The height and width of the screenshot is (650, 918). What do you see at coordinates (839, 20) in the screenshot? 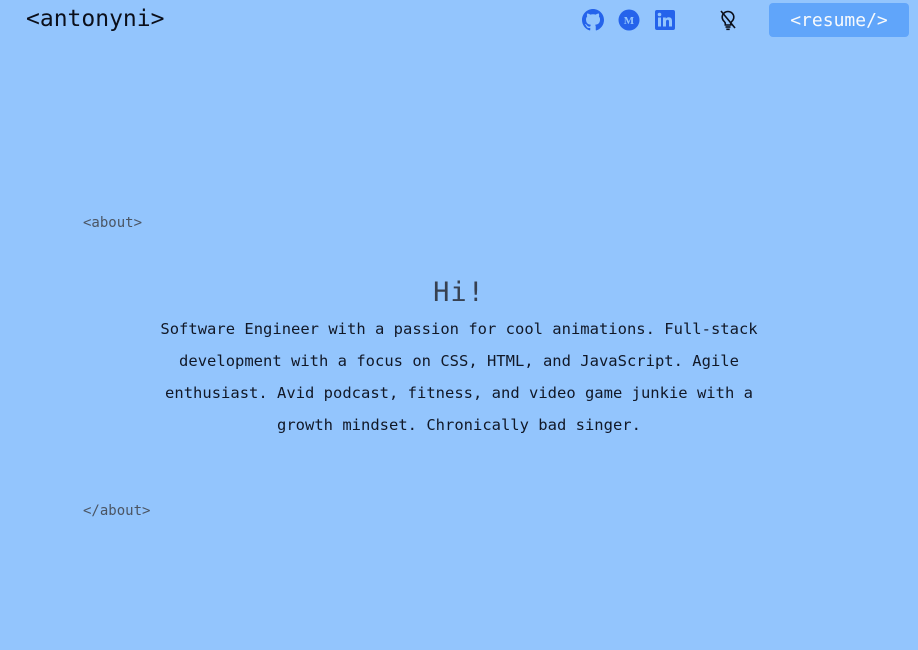
I see `resume-button: <resume/>` at bounding box center [839, 20].